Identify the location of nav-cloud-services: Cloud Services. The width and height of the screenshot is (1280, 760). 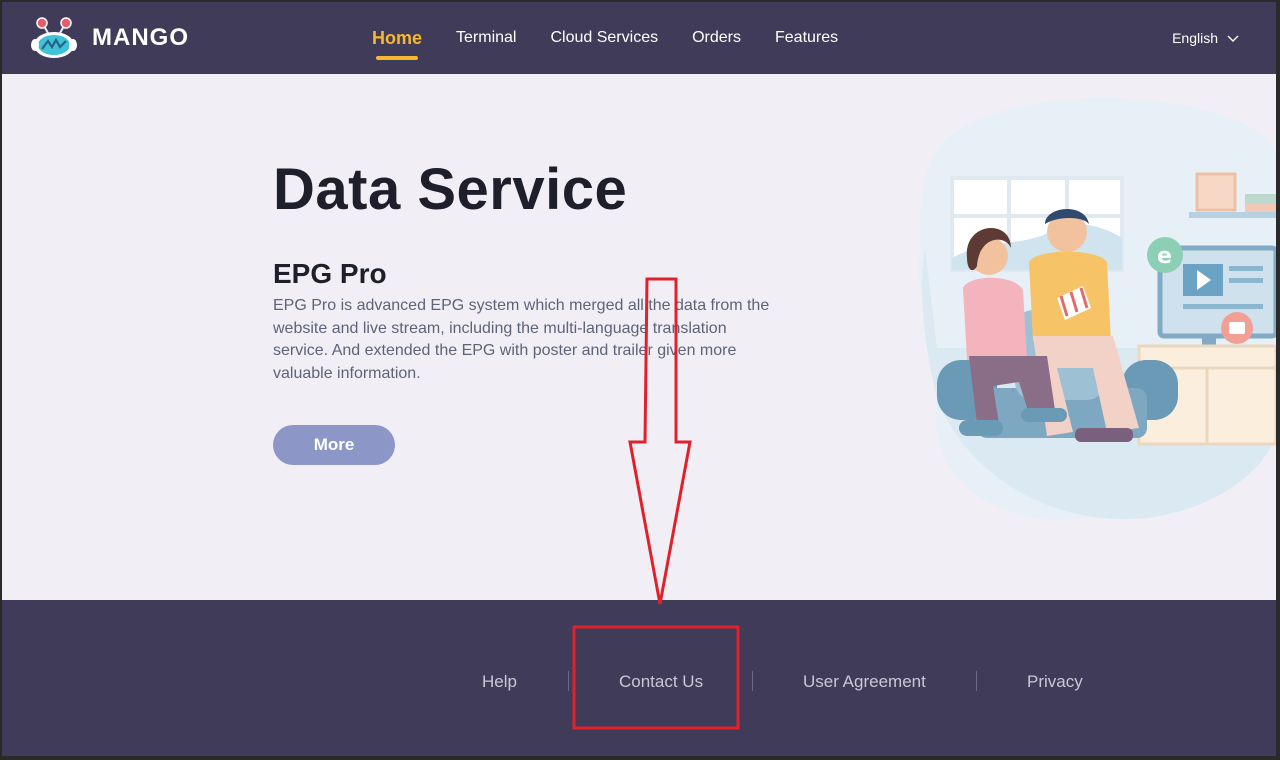
(604, 38).